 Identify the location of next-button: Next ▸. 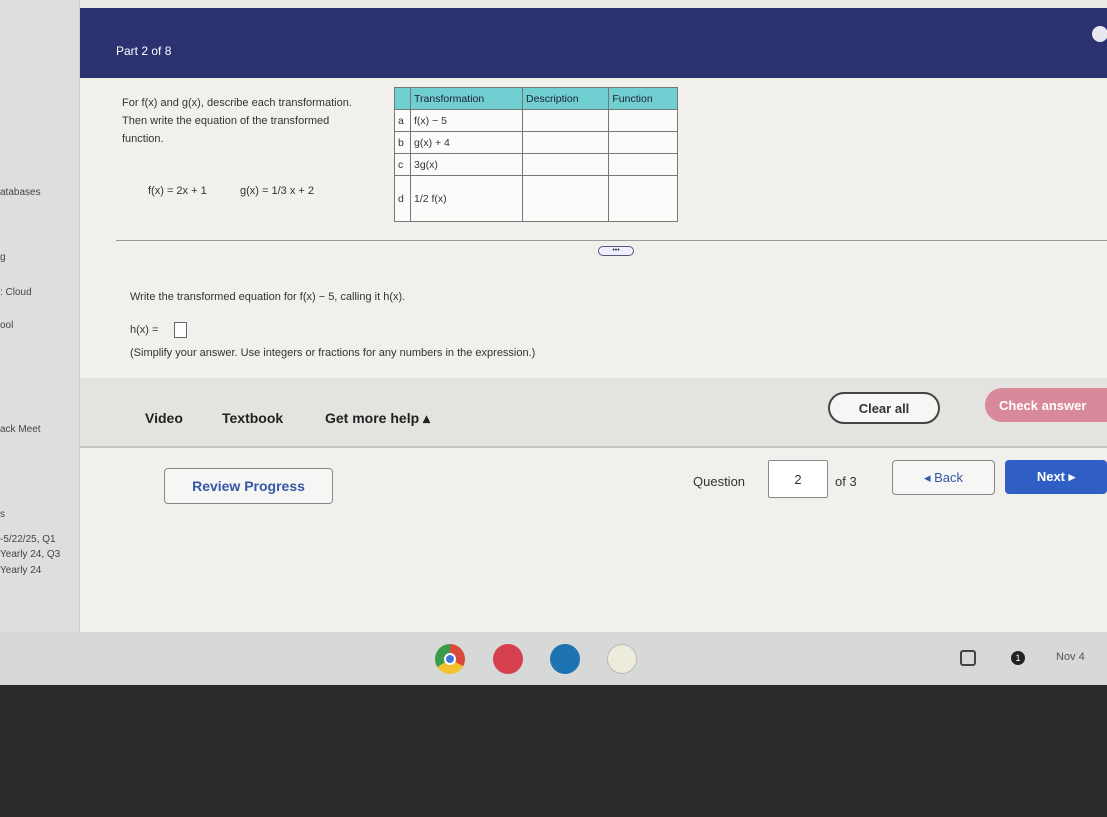
(1056, 477).